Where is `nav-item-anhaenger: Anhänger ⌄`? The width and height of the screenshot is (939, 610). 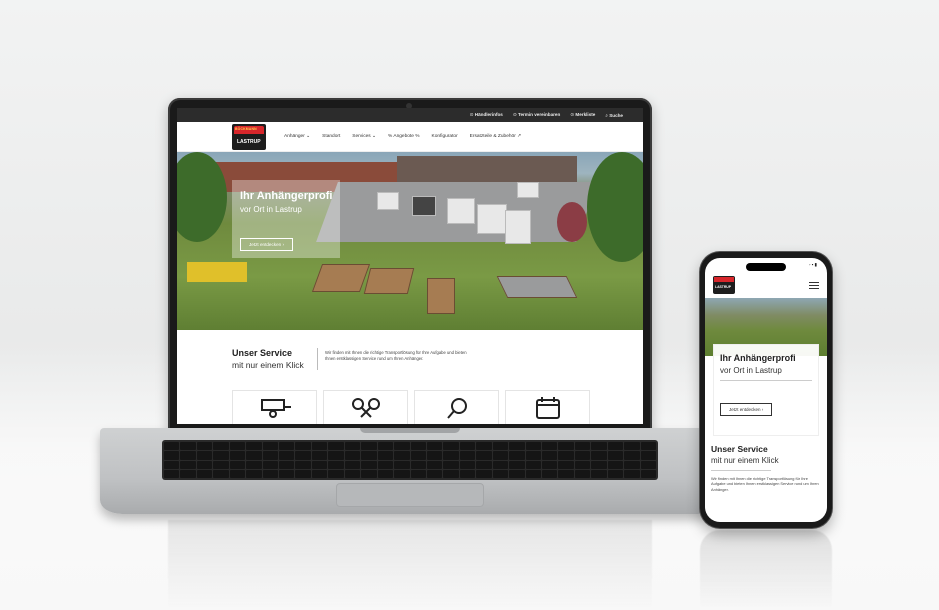
nav-item-anhaenger: Anhänger ⌄ is located at coordinates (297, 136).